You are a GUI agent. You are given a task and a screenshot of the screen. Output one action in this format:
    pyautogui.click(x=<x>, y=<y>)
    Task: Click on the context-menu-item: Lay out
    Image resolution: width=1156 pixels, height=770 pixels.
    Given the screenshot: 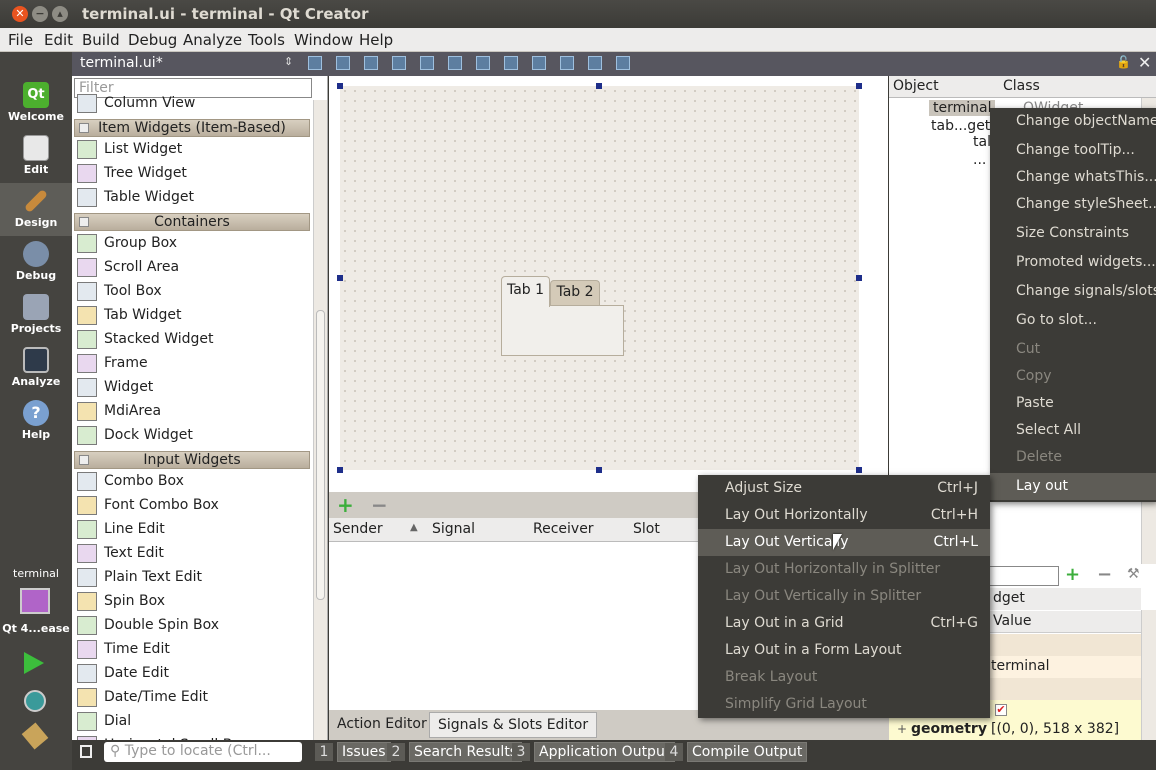 What is the action you would take?
    pyautogui.click(x=1073, y=486)
    